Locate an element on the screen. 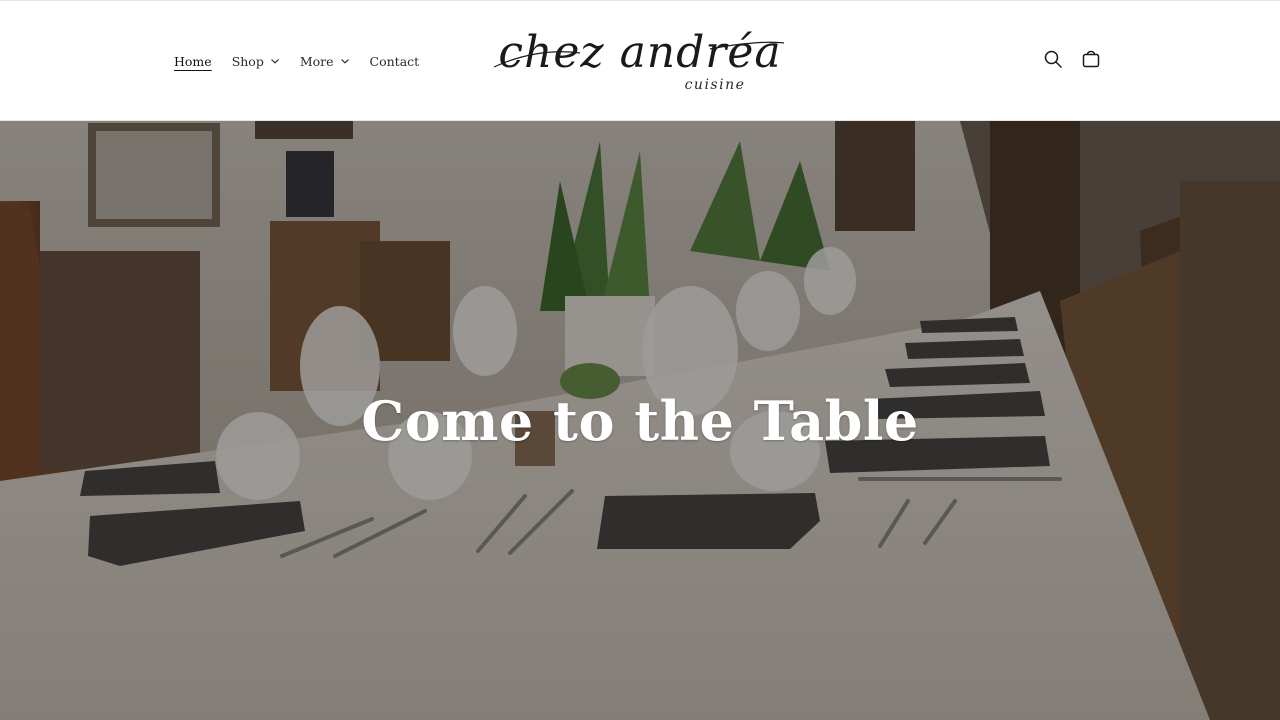 The width and height of the screenshot is (1280, 720). main-nav: Home Shop More Contact is located at coordinates (306, 61).